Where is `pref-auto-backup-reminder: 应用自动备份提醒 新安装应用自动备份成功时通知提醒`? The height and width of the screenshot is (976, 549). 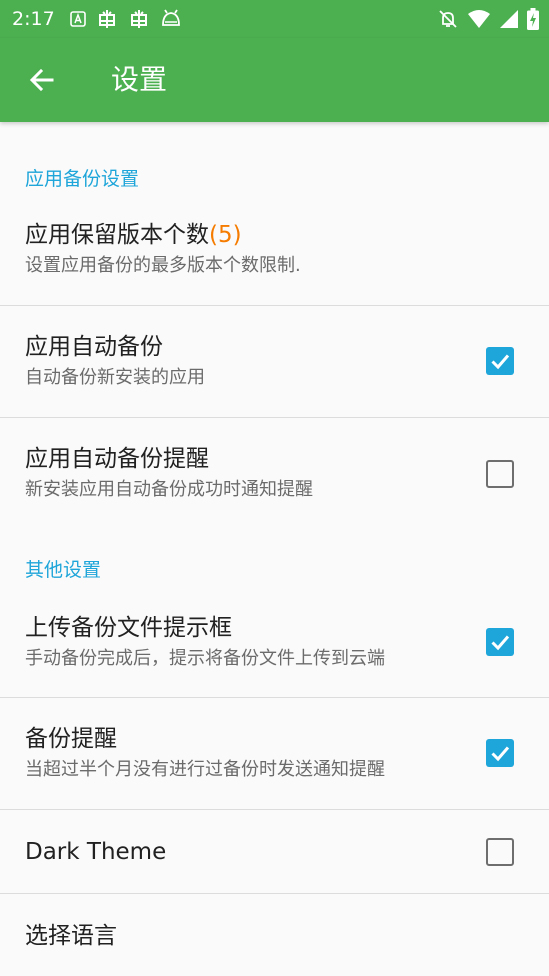
pref-auto-backup-reminder: 应用自动备份提醒 新安装应用自动备份成功时通知提醒 is located at coordinates (274, 468).